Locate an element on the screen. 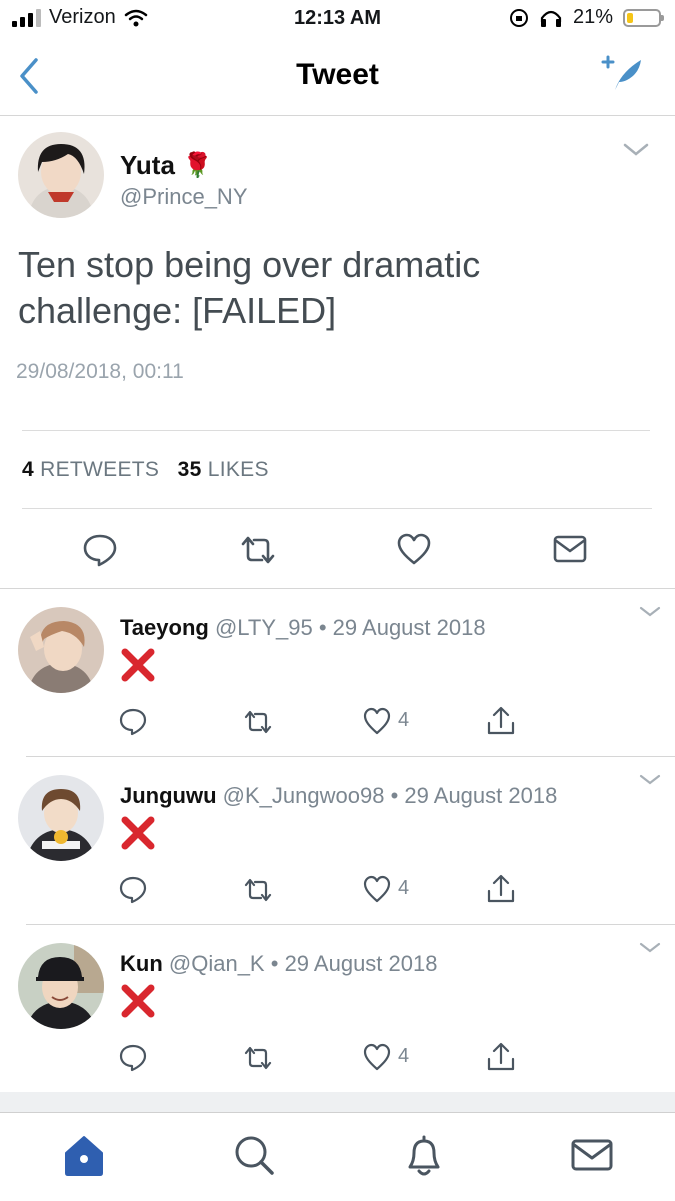 This screenshot has width=675, height=1201. tweet-text-line: challenge: [FAILED] is located at coordinates (177, 310).